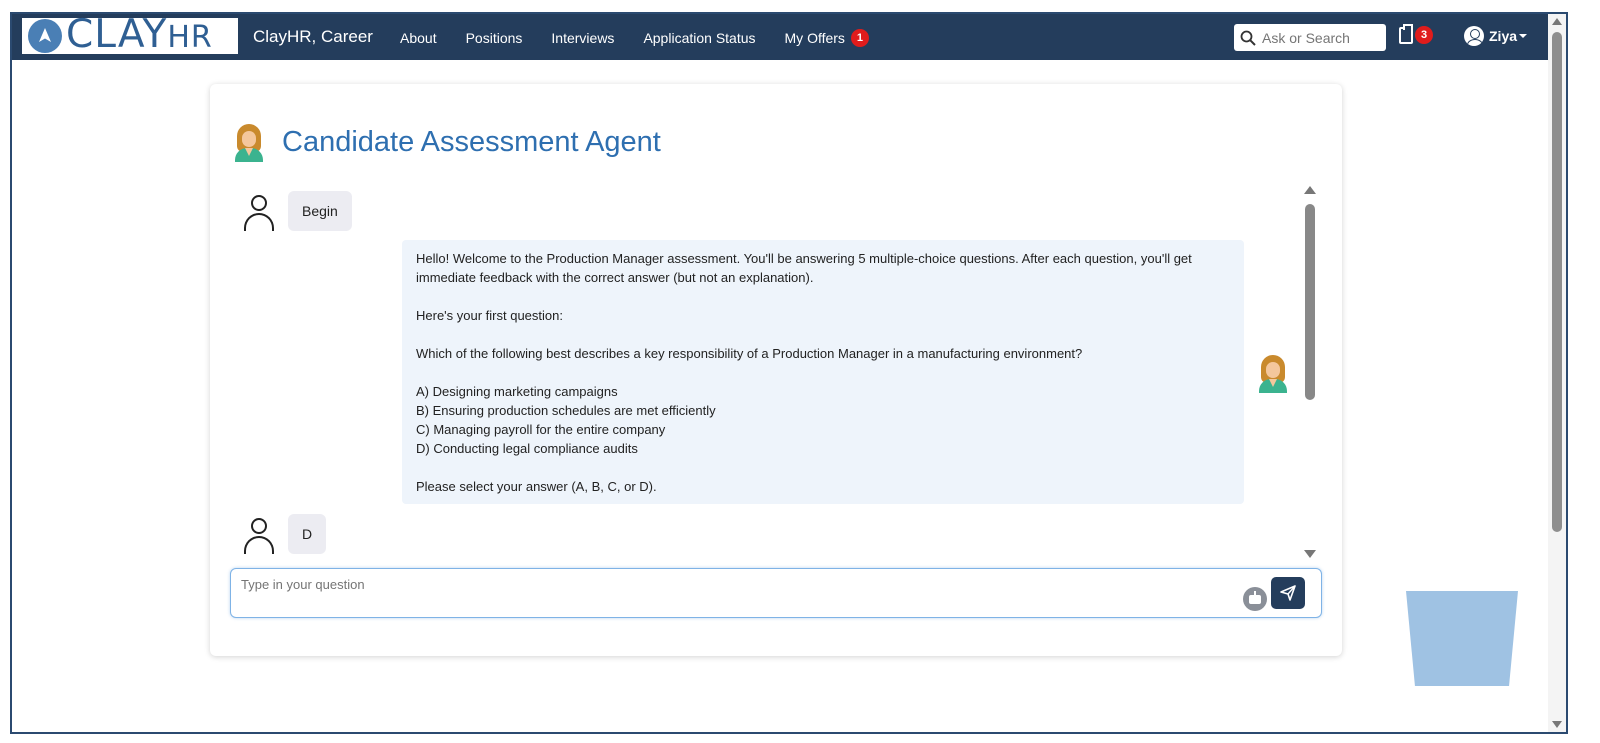  I want to click on logo-mark-icon, so click(45, 36).